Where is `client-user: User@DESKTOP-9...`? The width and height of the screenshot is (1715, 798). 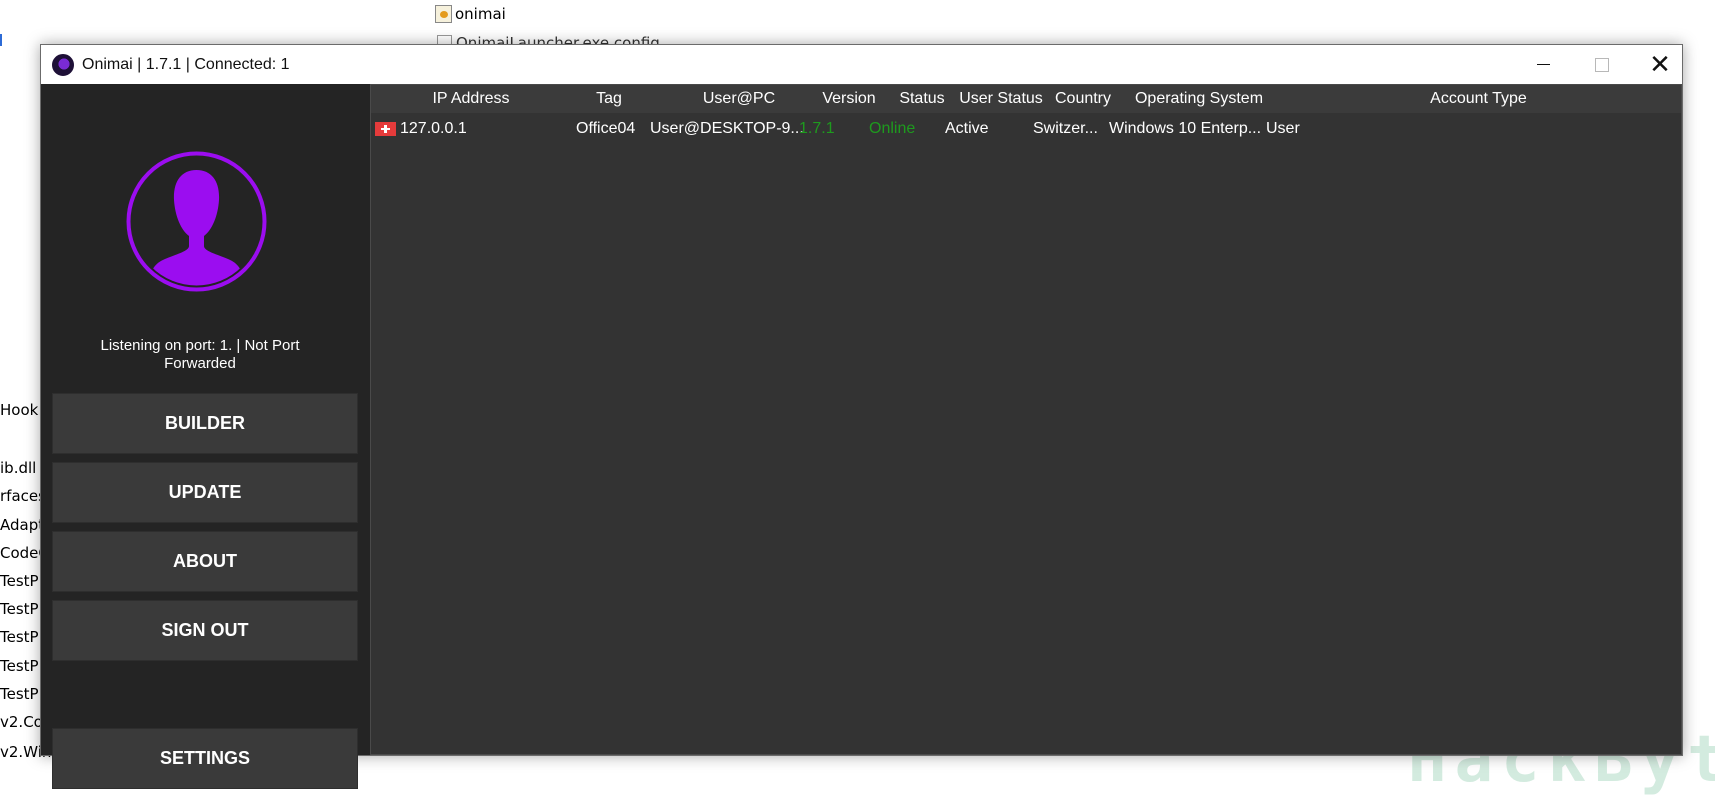 client-user: User@DESKTOP-9... is located at coordinates (727, 128).